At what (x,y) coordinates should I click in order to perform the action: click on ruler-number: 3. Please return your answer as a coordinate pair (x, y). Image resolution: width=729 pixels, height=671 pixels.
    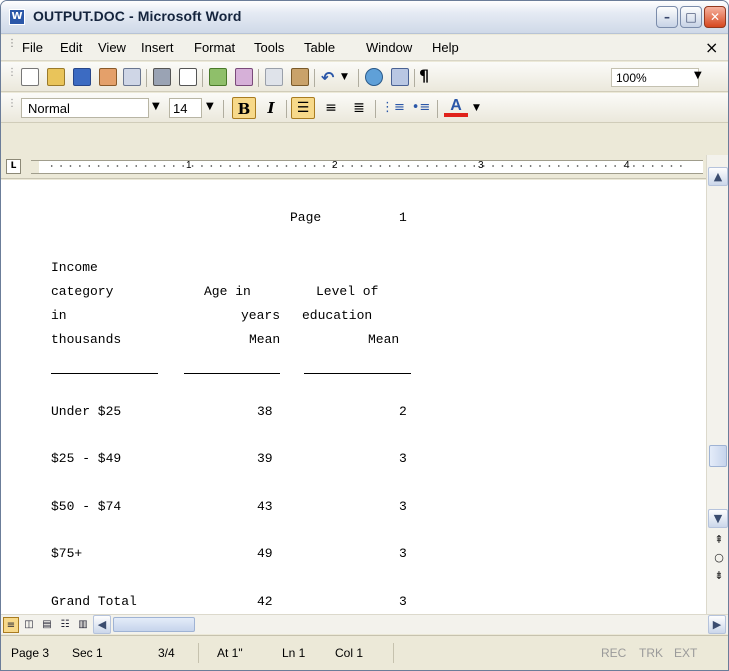
    Looking at the image, I should click on (481, 165).